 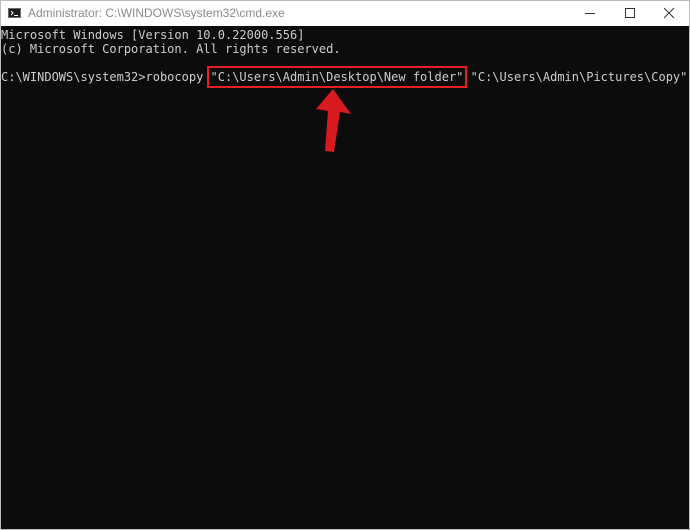 What do you see at coordinates (575, 77) in the screenshot?
I see `destination-path-text: "C:\Users\Admin\Pictures\Copy"` at bounding box center [575, 77].